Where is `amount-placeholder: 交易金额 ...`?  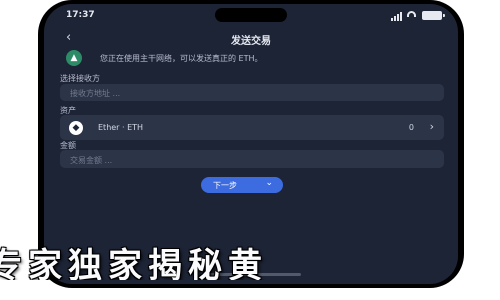
amount-placeholder: 交易金额 ... is located at coordinates (91, 160).